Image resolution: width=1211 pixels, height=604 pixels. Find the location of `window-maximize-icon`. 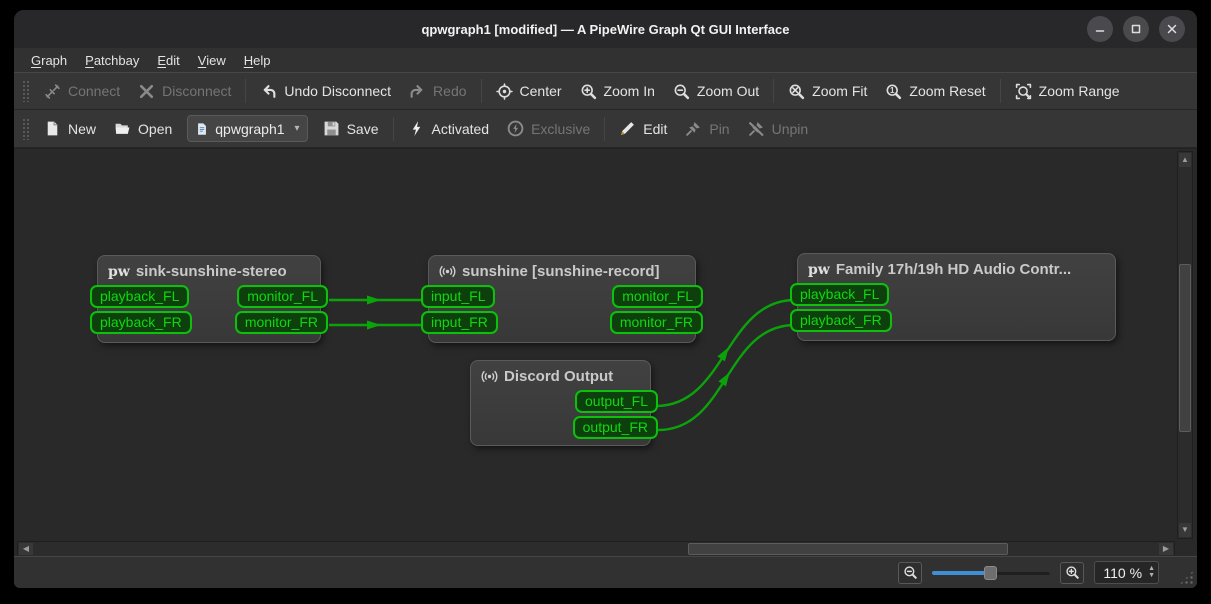

window-maximize-icon is located at coordinates (1136, 29).